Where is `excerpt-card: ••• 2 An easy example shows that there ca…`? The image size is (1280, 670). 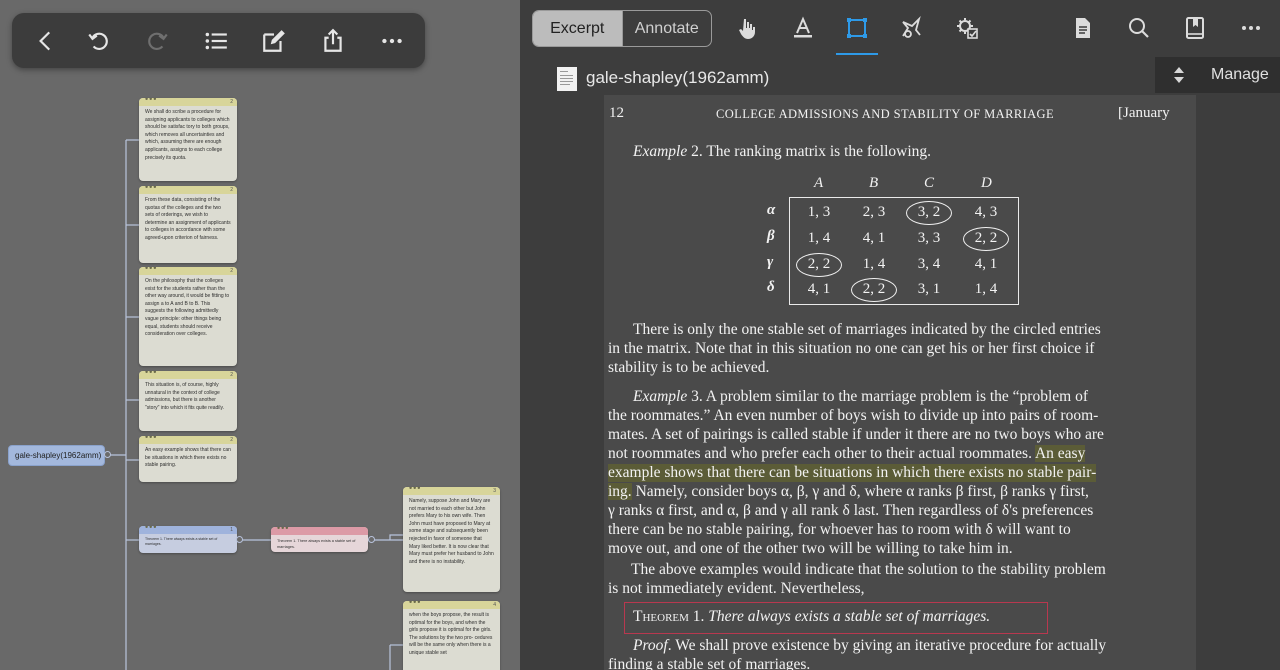
excerpt-card: ••• 2 An easy example shows that there ca… is located at coordinates (188, 459).